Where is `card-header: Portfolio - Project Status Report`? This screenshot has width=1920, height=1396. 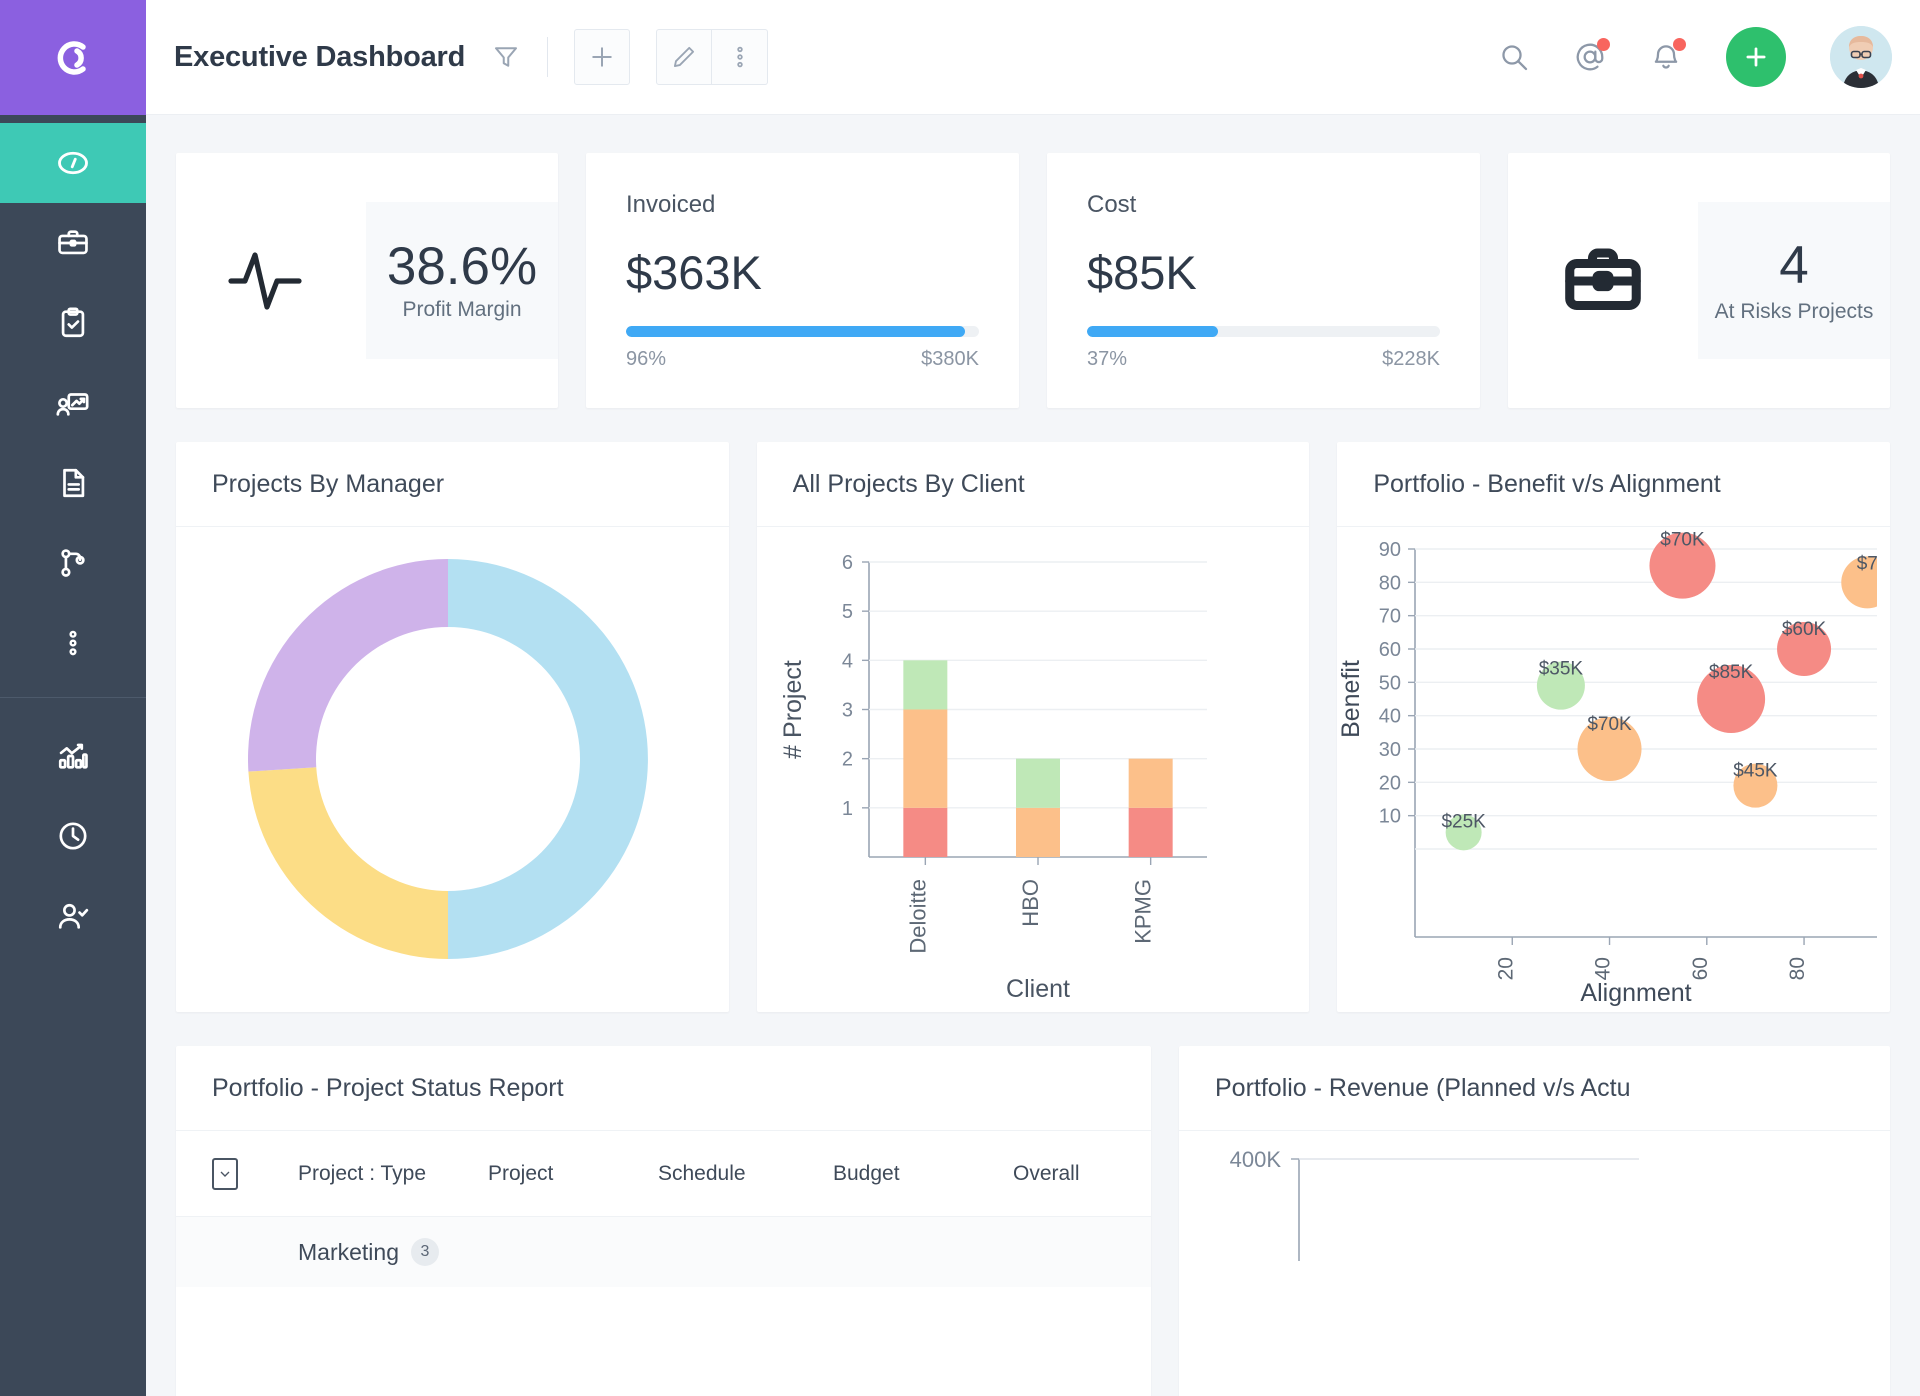 card-header: Portfolio - Project Status Report is located at coordinates (663, 1088).